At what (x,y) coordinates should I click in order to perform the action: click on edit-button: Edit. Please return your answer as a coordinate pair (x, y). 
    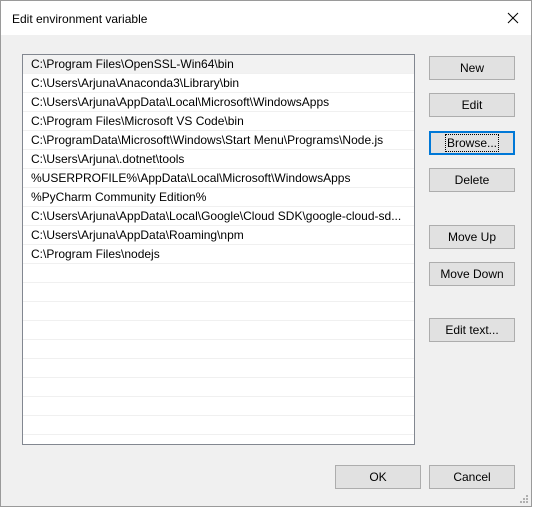
    Looking at the image, I should click on (472, 105).